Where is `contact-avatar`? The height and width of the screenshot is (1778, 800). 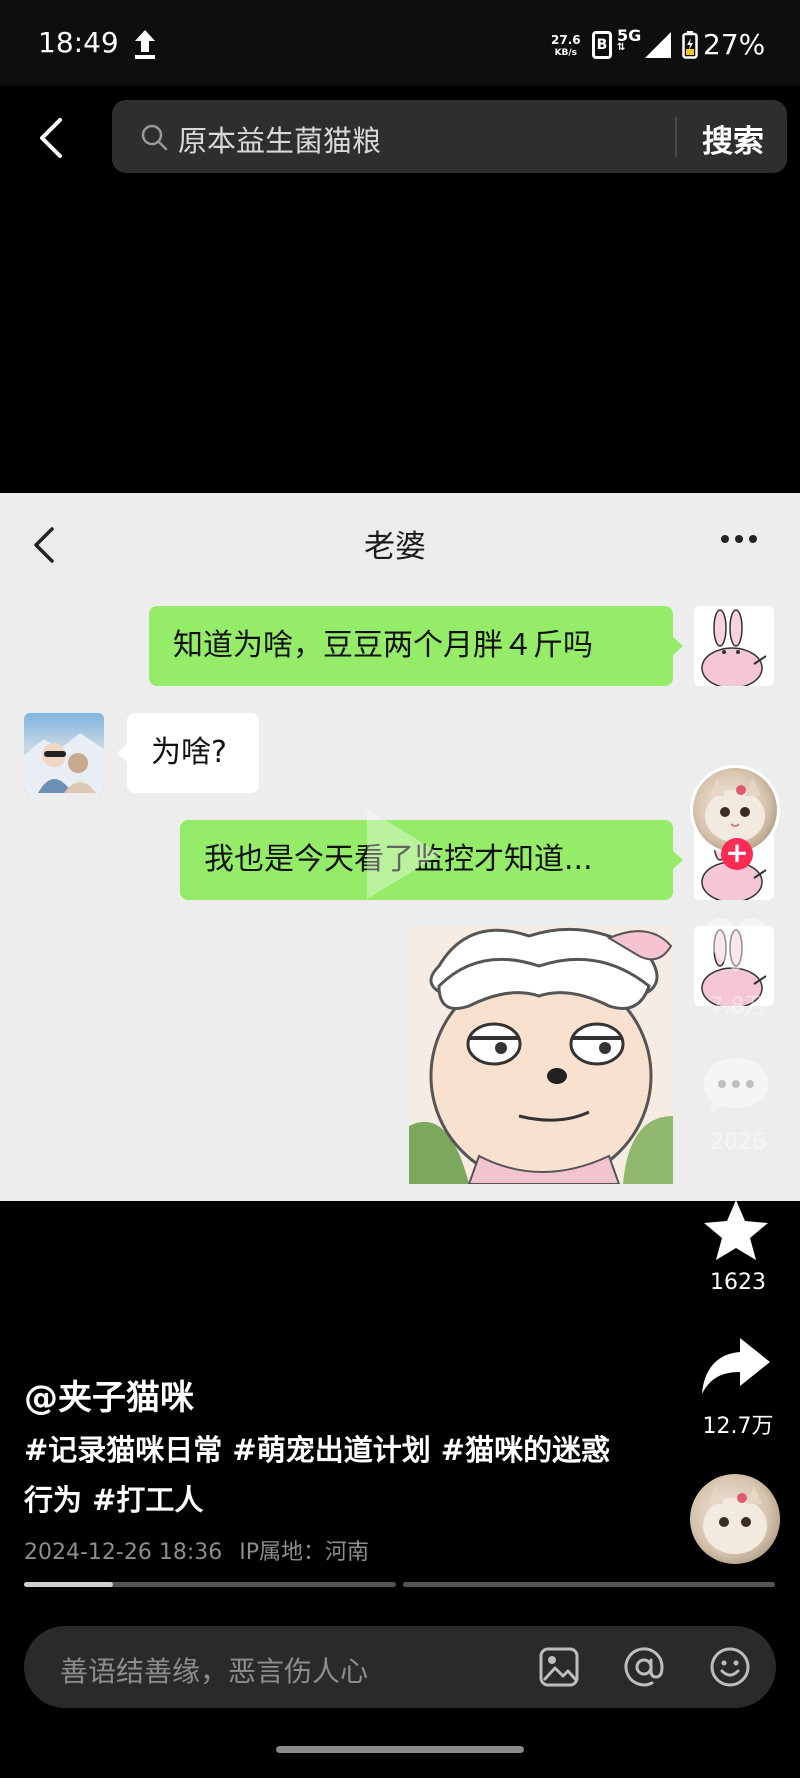
contact-avatar is located at coordinates (64, 753).